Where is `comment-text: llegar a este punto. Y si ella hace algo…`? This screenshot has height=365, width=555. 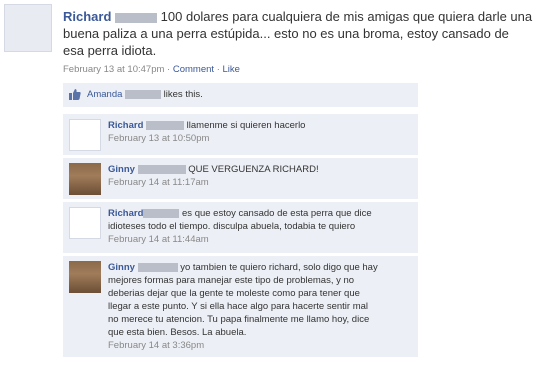 comment-text: llegar a este punto. Y si ella hace algo… is located at coordinates (238, 306).